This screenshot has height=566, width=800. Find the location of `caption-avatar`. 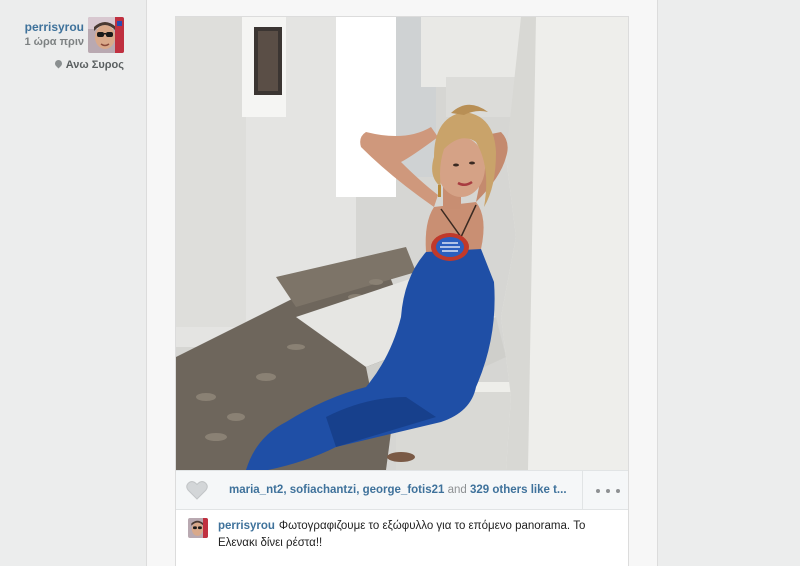

caption-avatar is located at coordinates (198, 528).